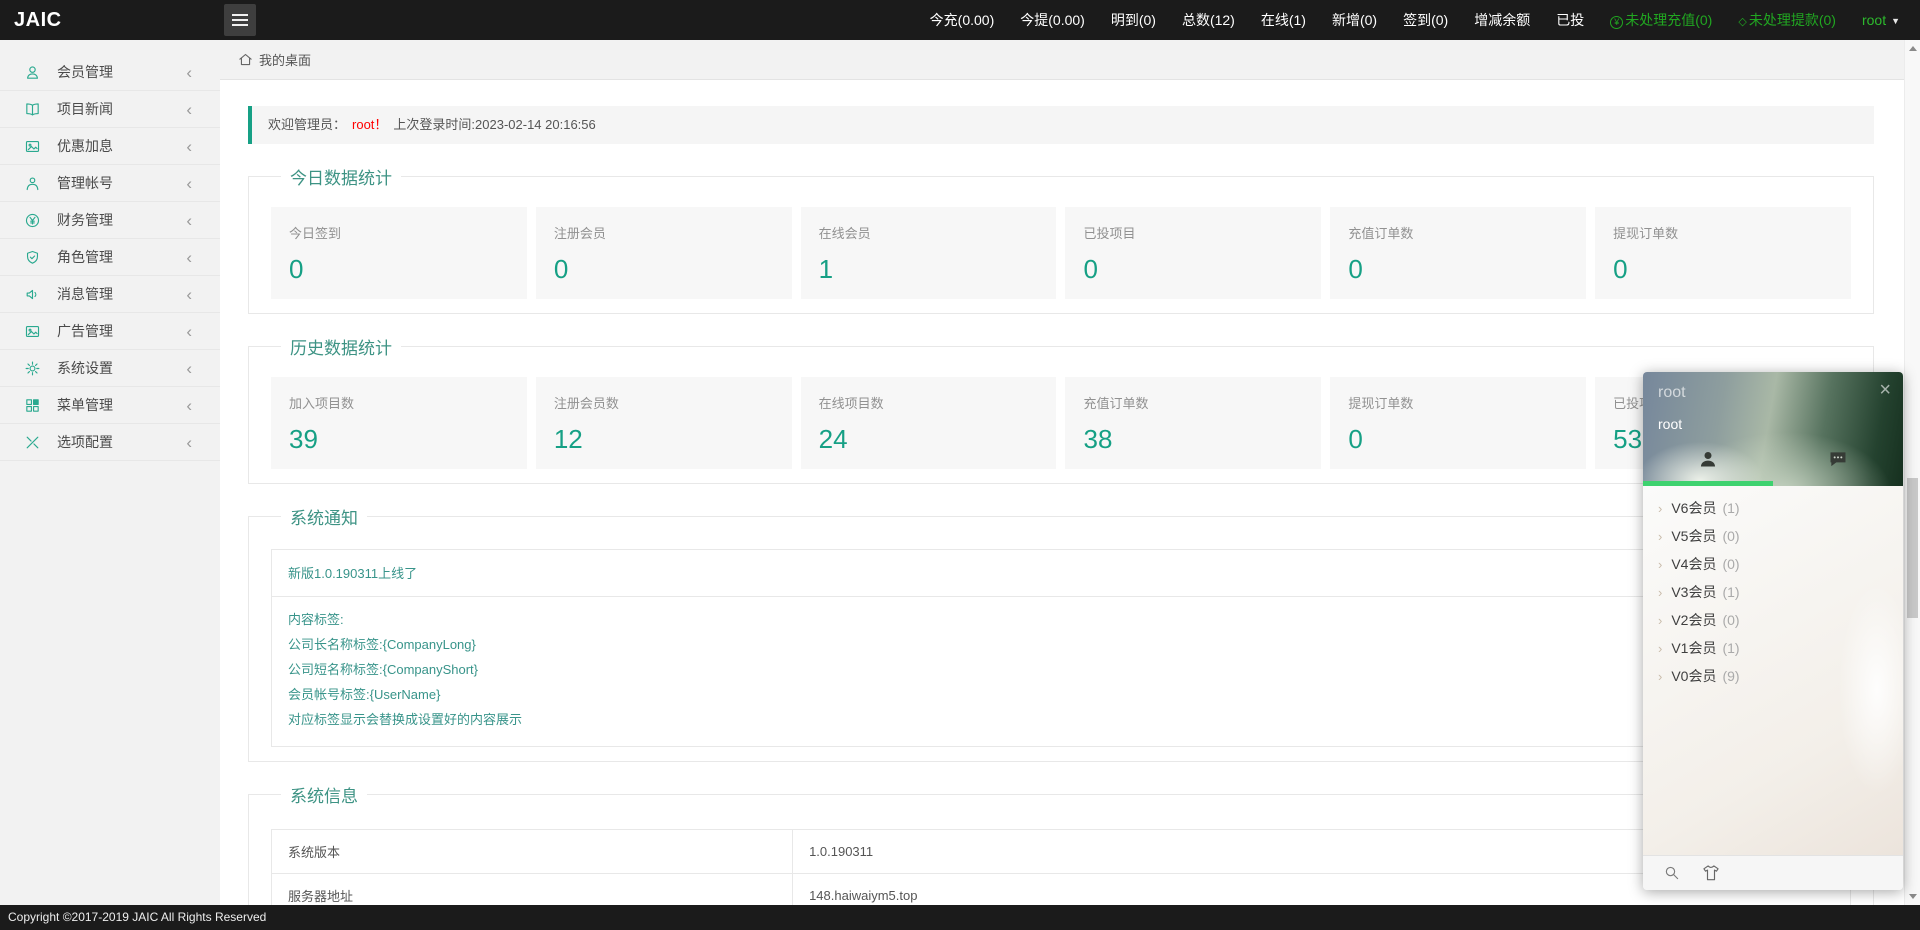 This screenshot has height=930, width=1920. I want to click on sidebar-item-news: 项目新闻 ‹, so click(110, 109).